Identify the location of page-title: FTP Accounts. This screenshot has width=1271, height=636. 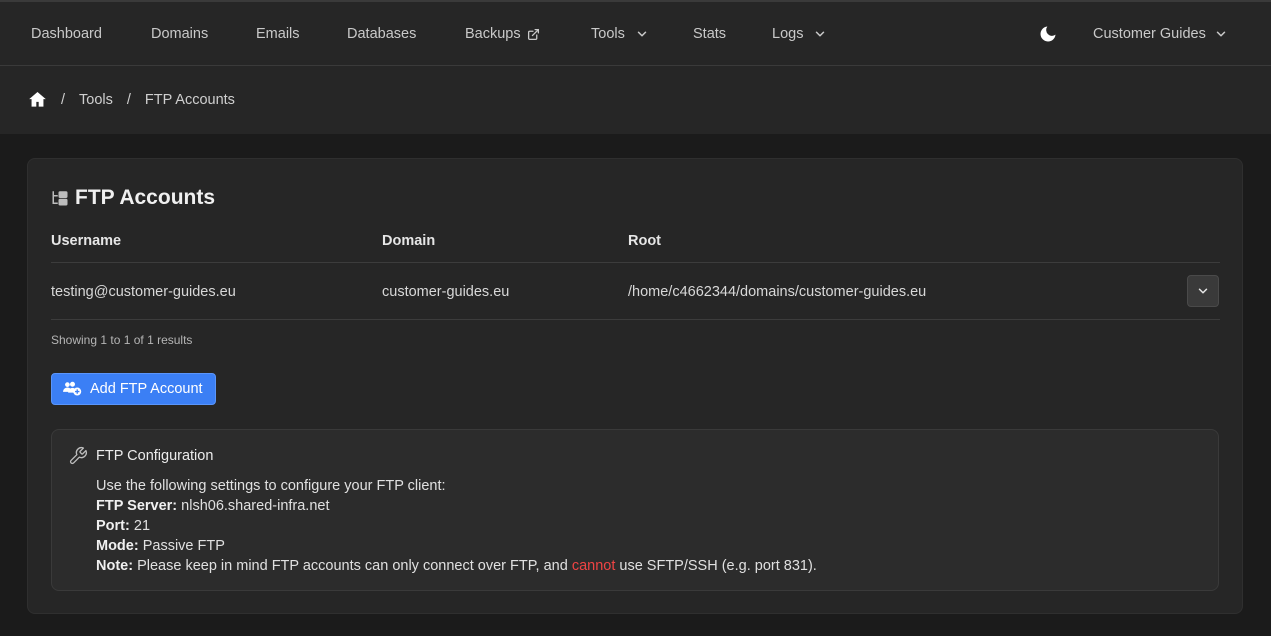
(133, 198).